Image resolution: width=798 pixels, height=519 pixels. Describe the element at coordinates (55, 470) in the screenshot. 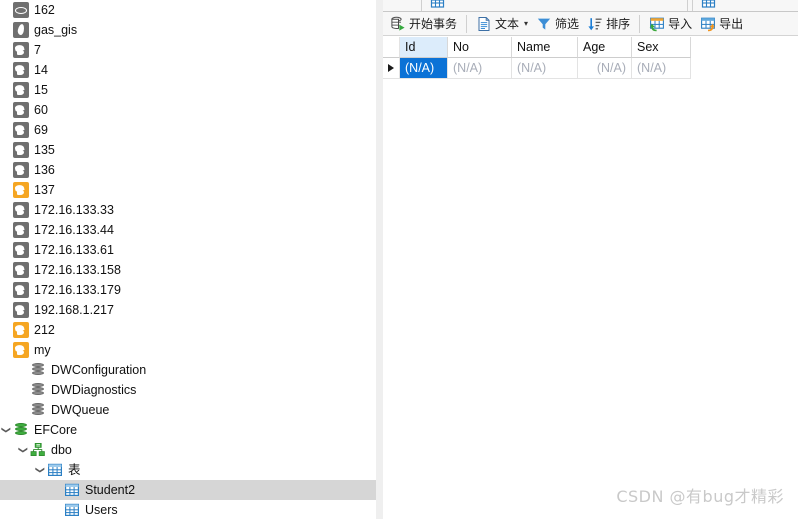

I see `table-folder-icon` at that location.